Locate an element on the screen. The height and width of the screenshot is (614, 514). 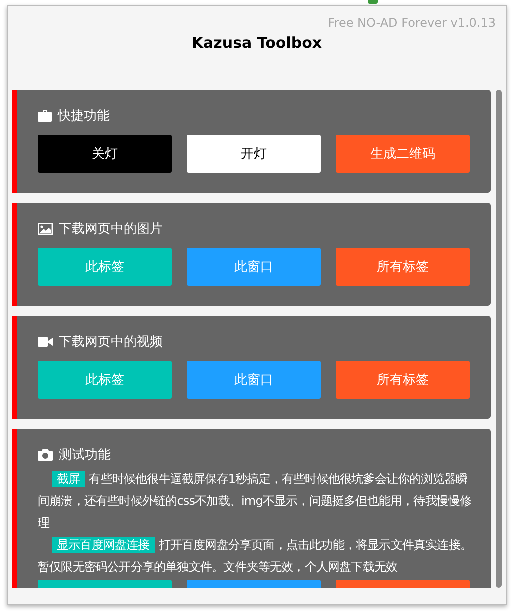
section-title: 下载网页中的图片 is located at coordinates (111, 229).